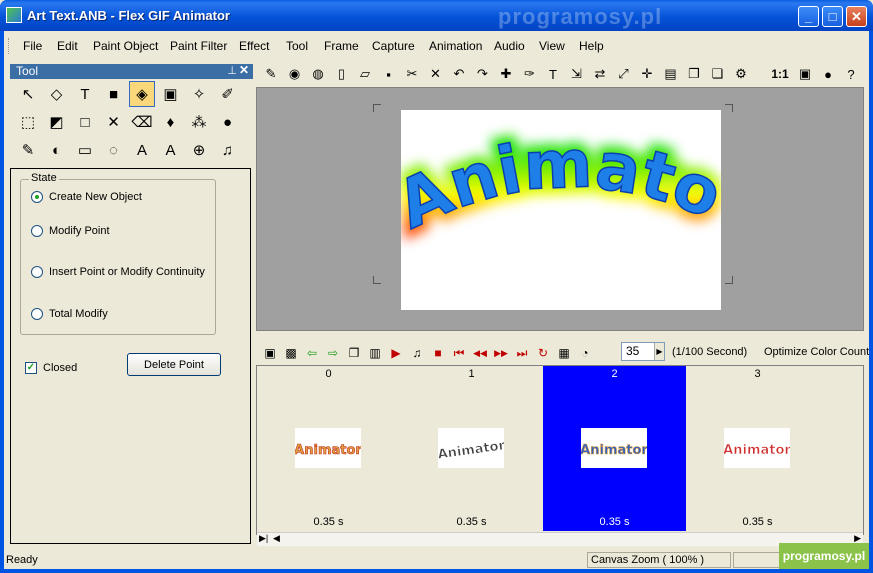  Describe the element at coordinates (199, 122) in the screenshot. I see `spray-icon: ⁂` at that location.